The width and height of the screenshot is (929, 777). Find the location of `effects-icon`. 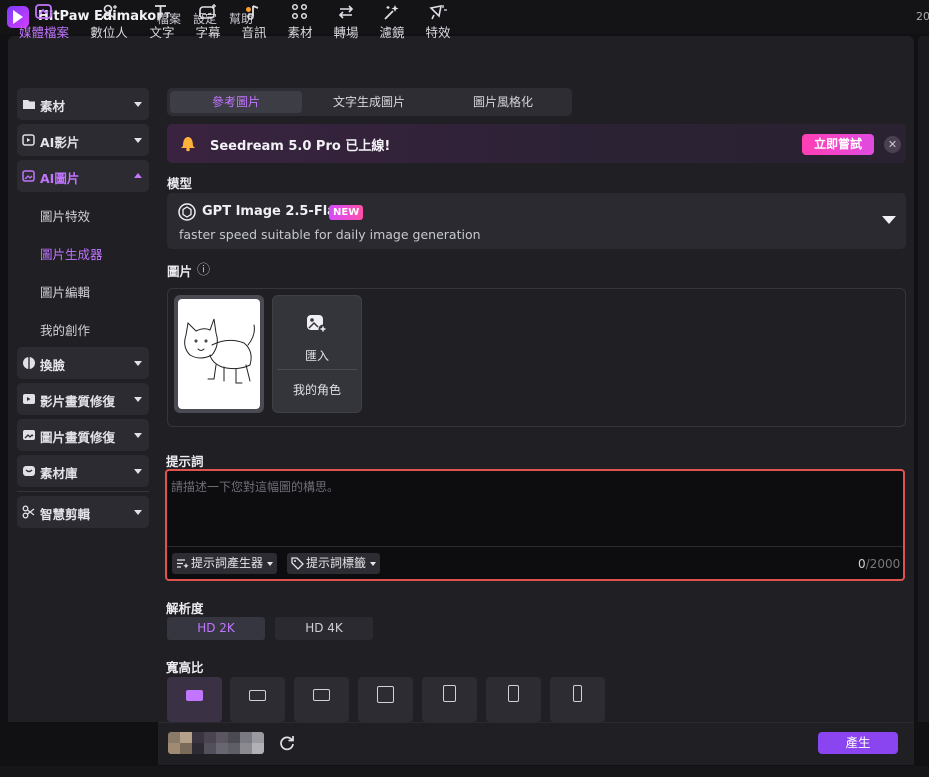

effects-icon is located at coordinates (438, 12).